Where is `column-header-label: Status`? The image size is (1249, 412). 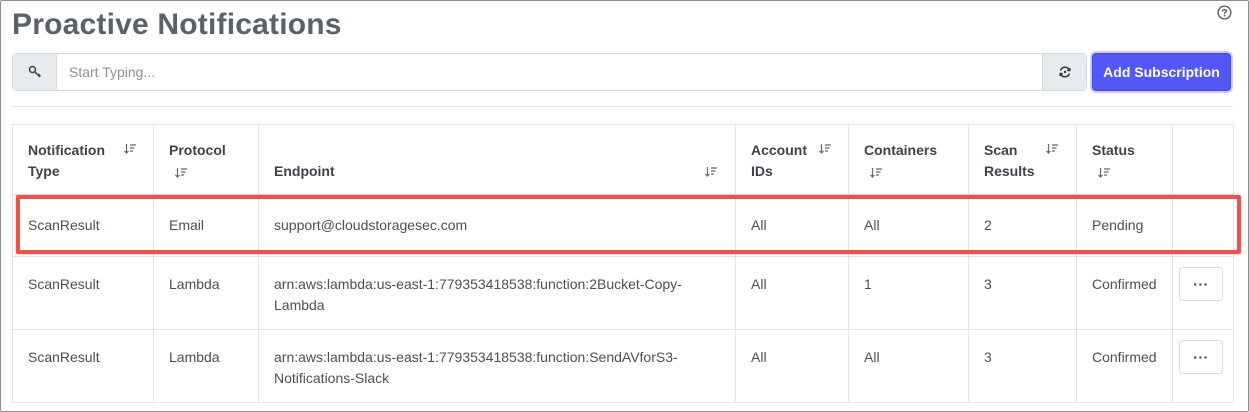 column-header-label: Status is located at coordinates (1113, 150).